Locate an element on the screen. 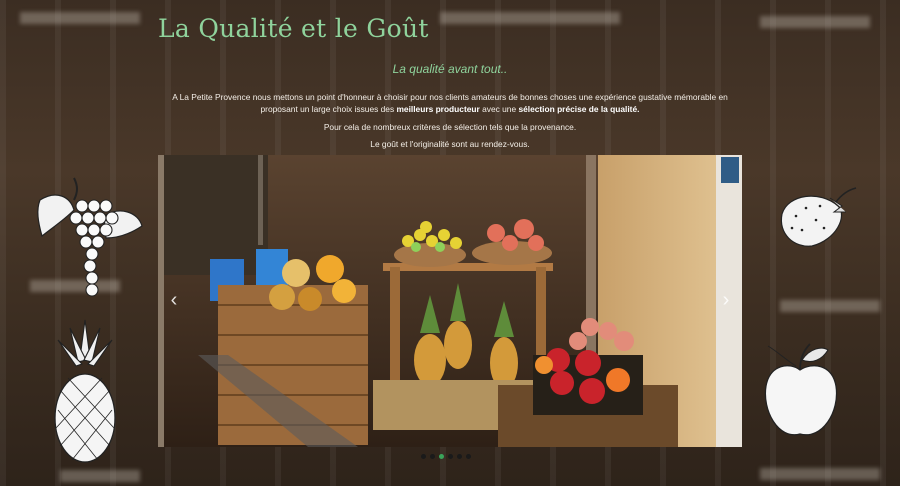 This screenshot has height=486, width=900. carousel-prev-button: ‹ is located at coordinates (174, 300).